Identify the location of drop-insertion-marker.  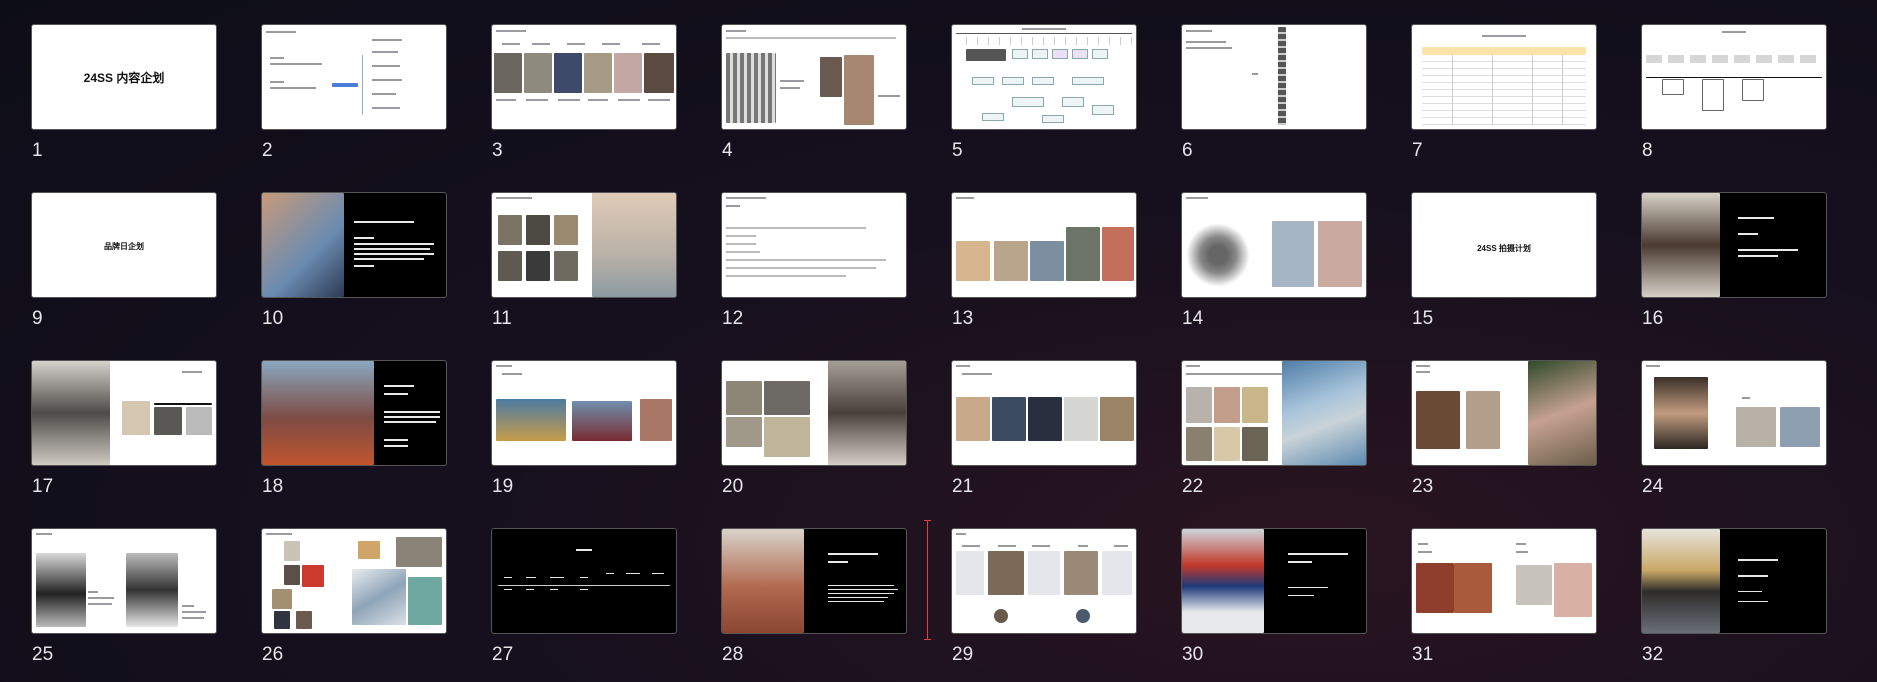
(927, 580).